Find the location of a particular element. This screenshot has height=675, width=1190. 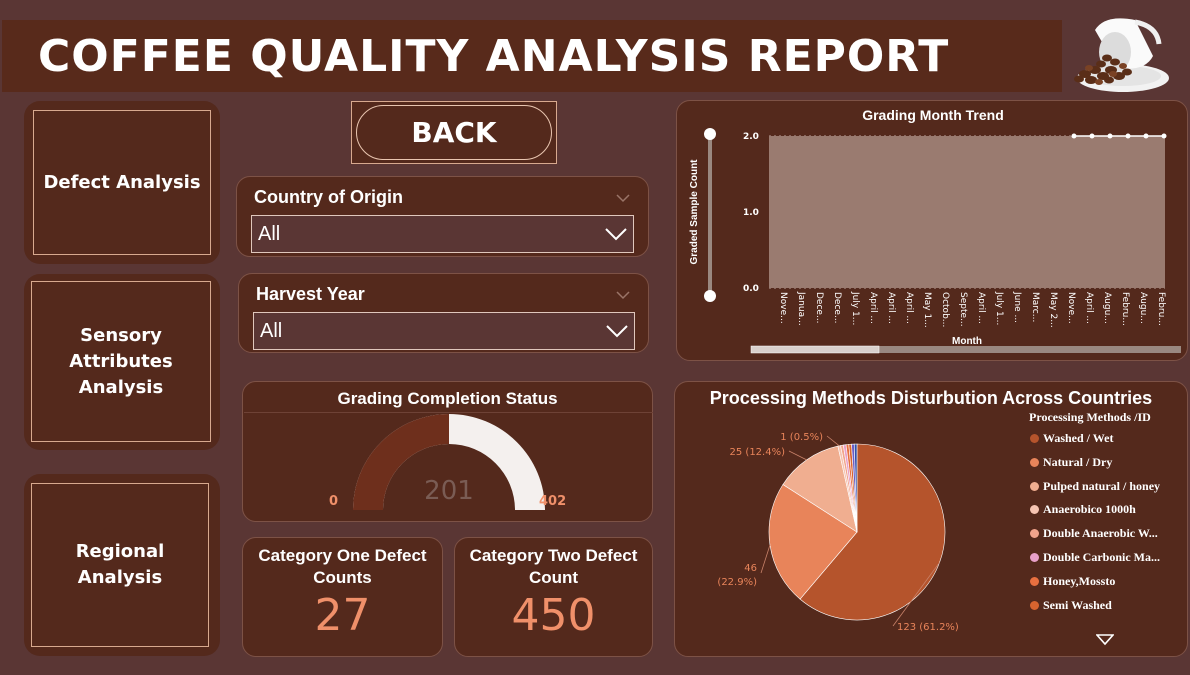

back-button-frame: BACK is located at coordinates (454, 132).